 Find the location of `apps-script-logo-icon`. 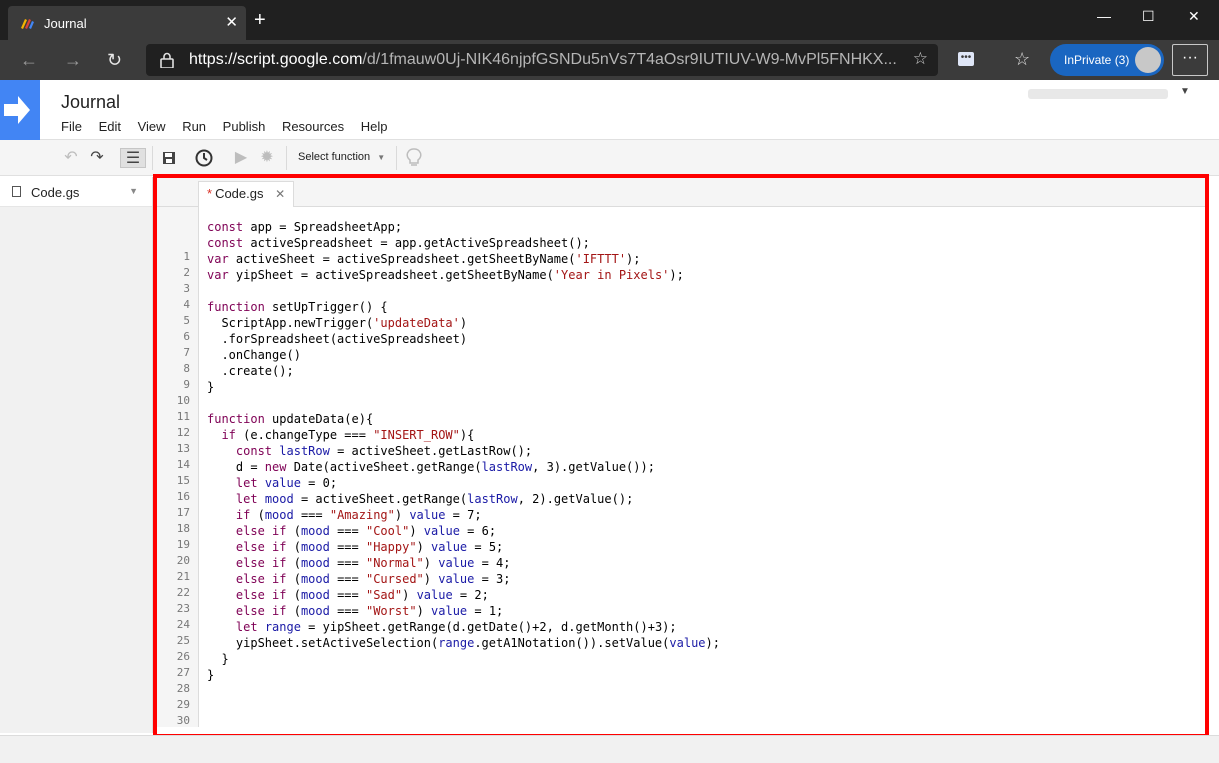

apps-script-logo-icon is located at coordinates (20, 110).